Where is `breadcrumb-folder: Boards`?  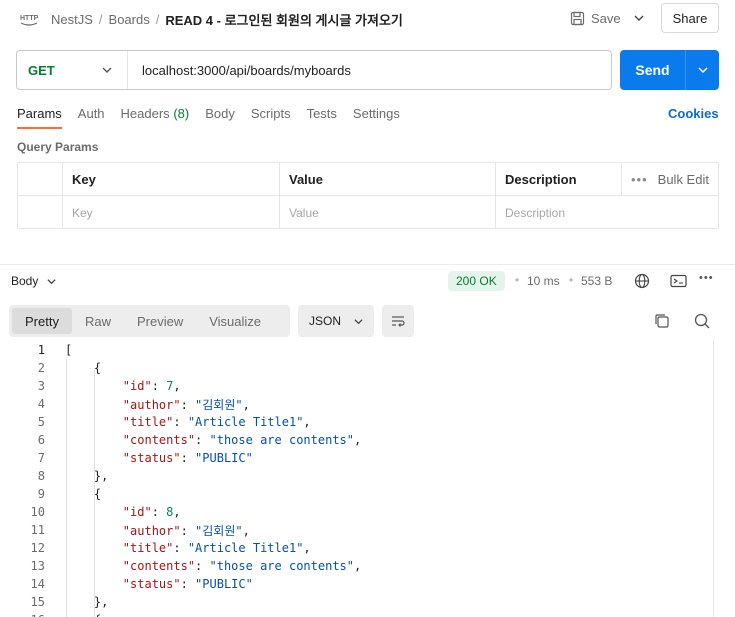 breadcrumb-folder: Boards is located at coordinates (129, 19).